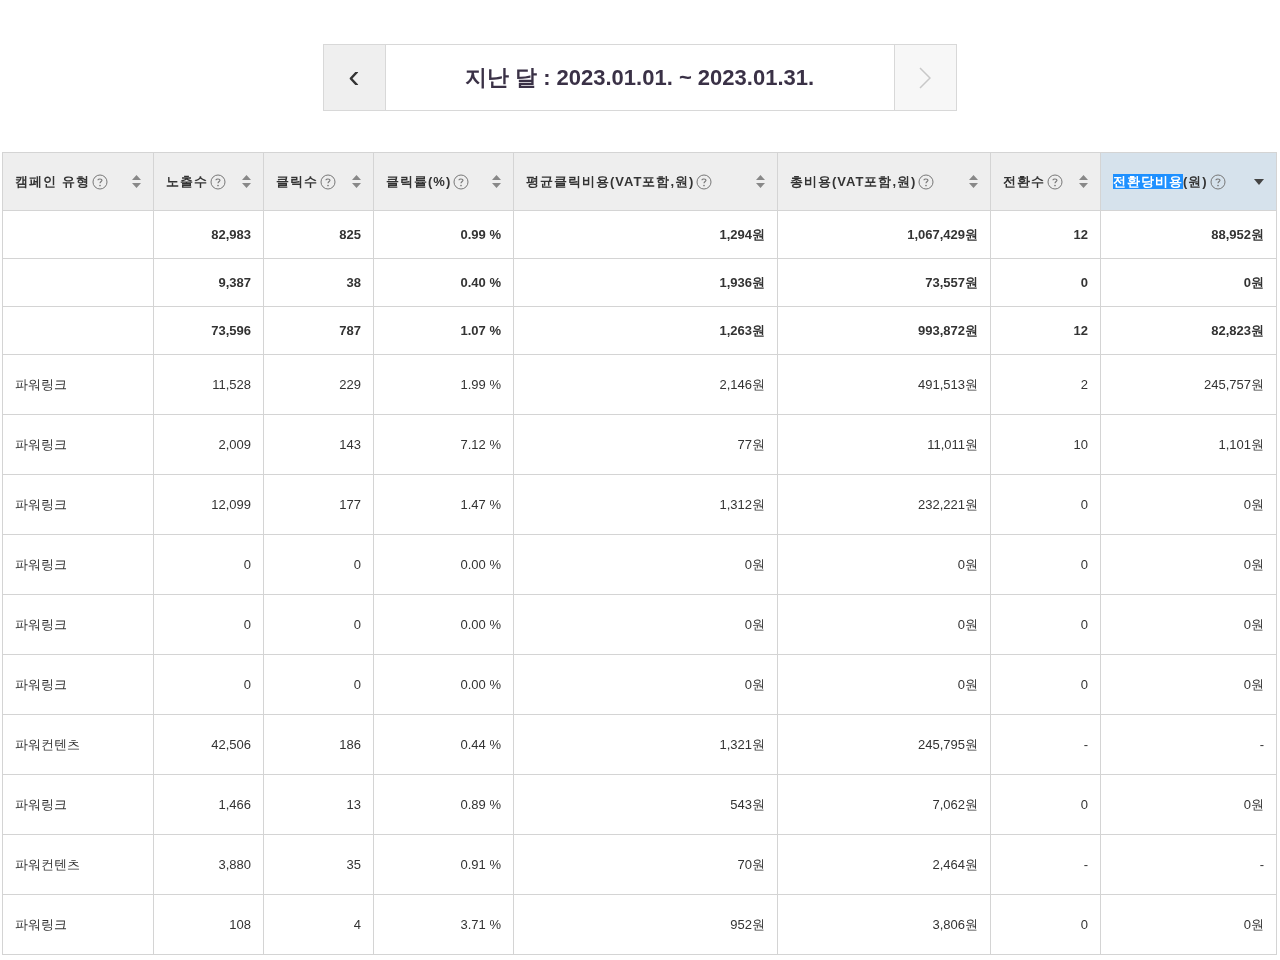  I want to click on table-cell: 3,880, so click(234, 864).